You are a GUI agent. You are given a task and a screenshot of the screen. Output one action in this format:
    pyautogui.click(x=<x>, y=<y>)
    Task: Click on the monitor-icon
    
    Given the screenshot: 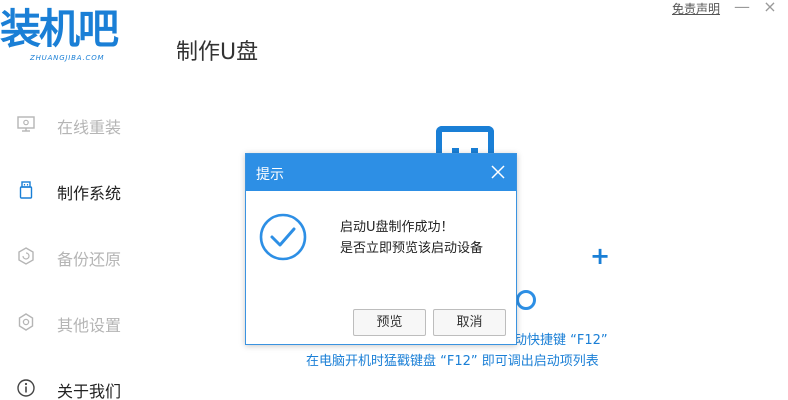 What is the action you would take?
    pyautogui.click(x=26, y=124)
    